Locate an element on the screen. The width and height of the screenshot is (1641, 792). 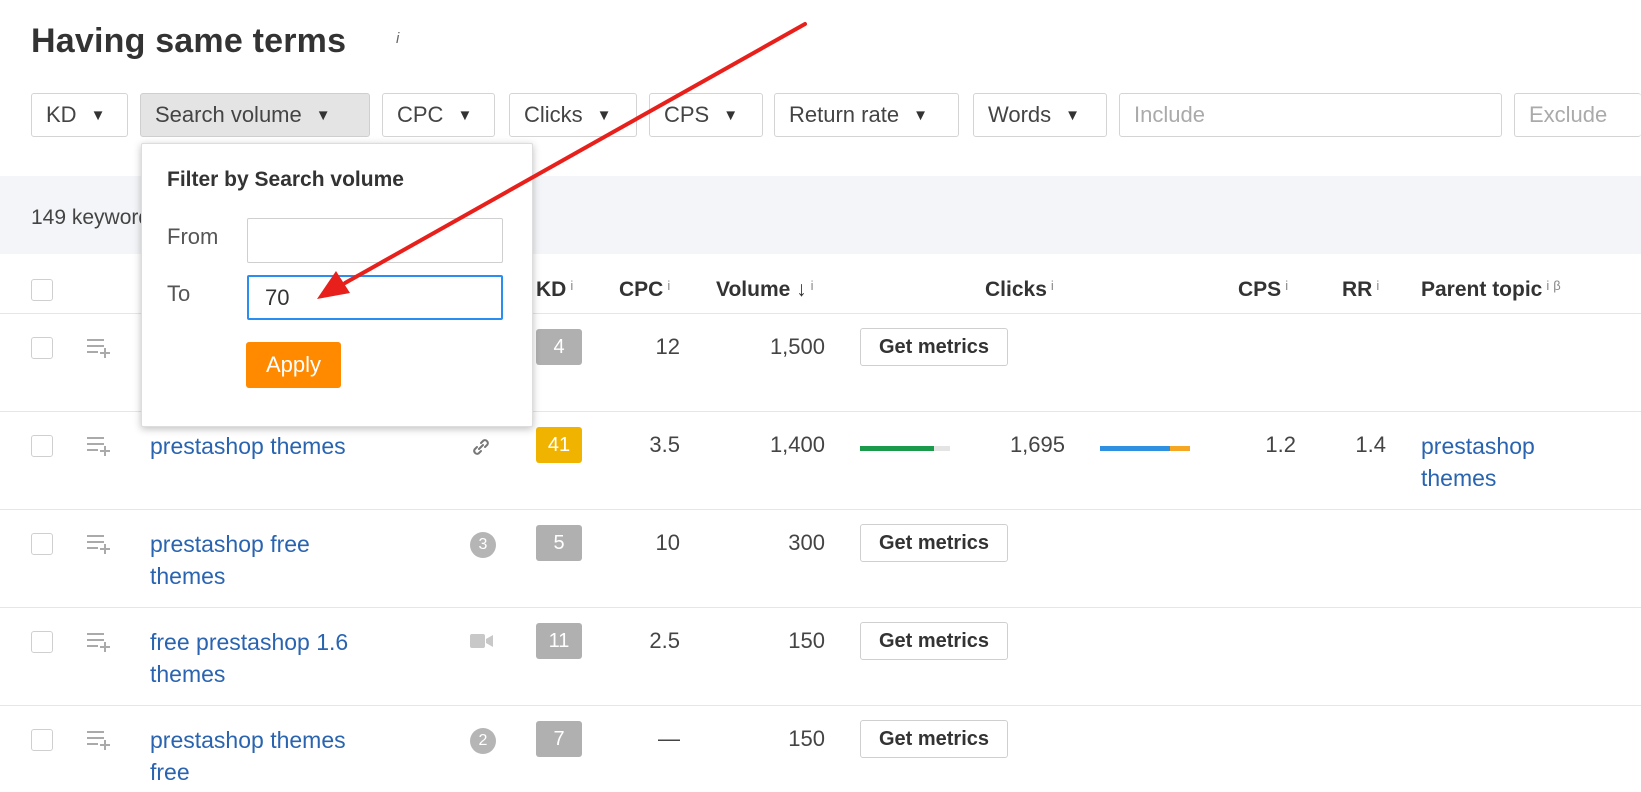
cpc-value: — is located at coordinates (669, 738).